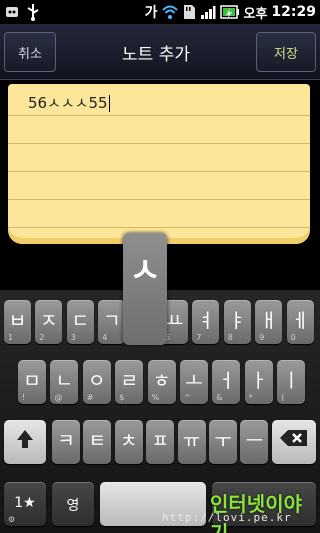  Describe the element at coordinates (145, 271) in the screenshot. I see `key-preview-char: ㅅ` at that location.